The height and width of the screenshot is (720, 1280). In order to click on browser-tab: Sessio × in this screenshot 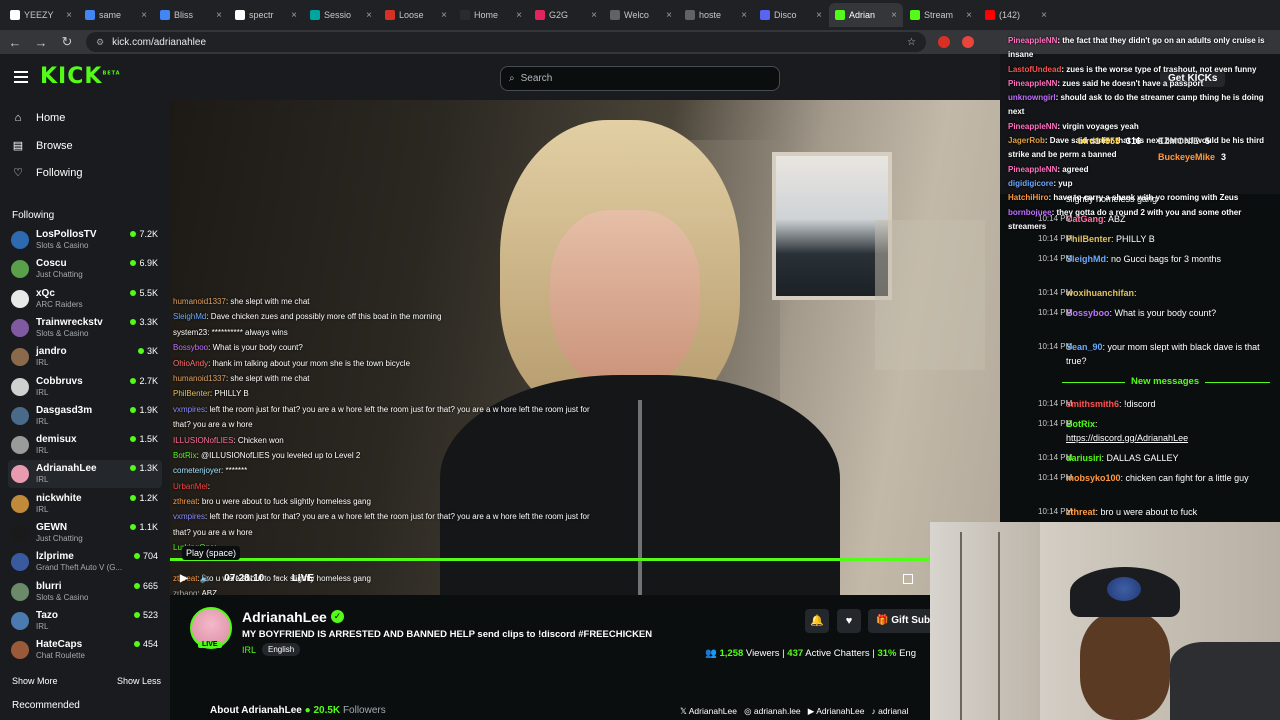, I will do `click(341, 15)`.